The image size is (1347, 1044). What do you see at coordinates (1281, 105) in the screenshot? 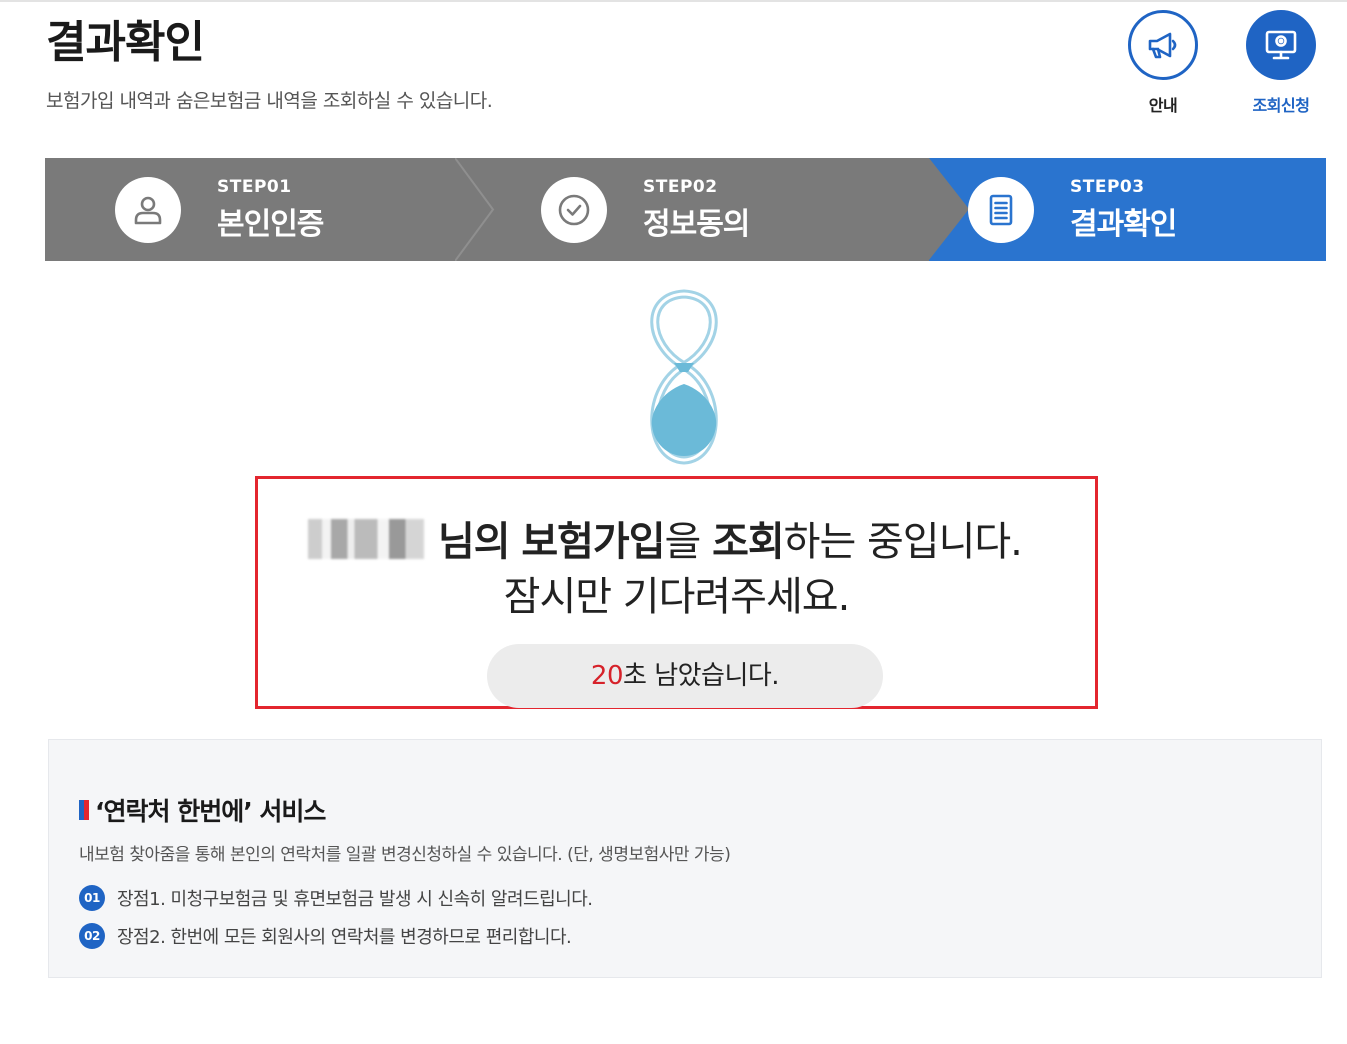
I see `request-label: 조회신청` at bounding box center [1281, 105].